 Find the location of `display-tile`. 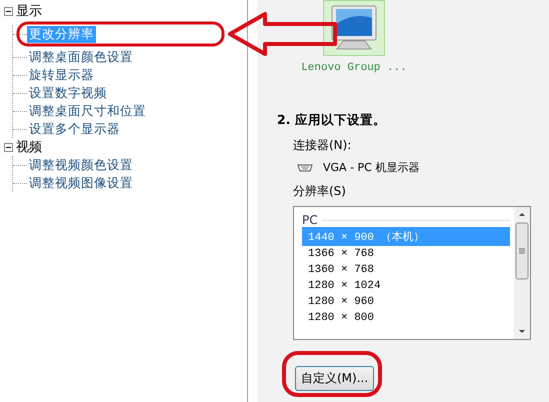

display-tile is located at coordinates (354, 28).